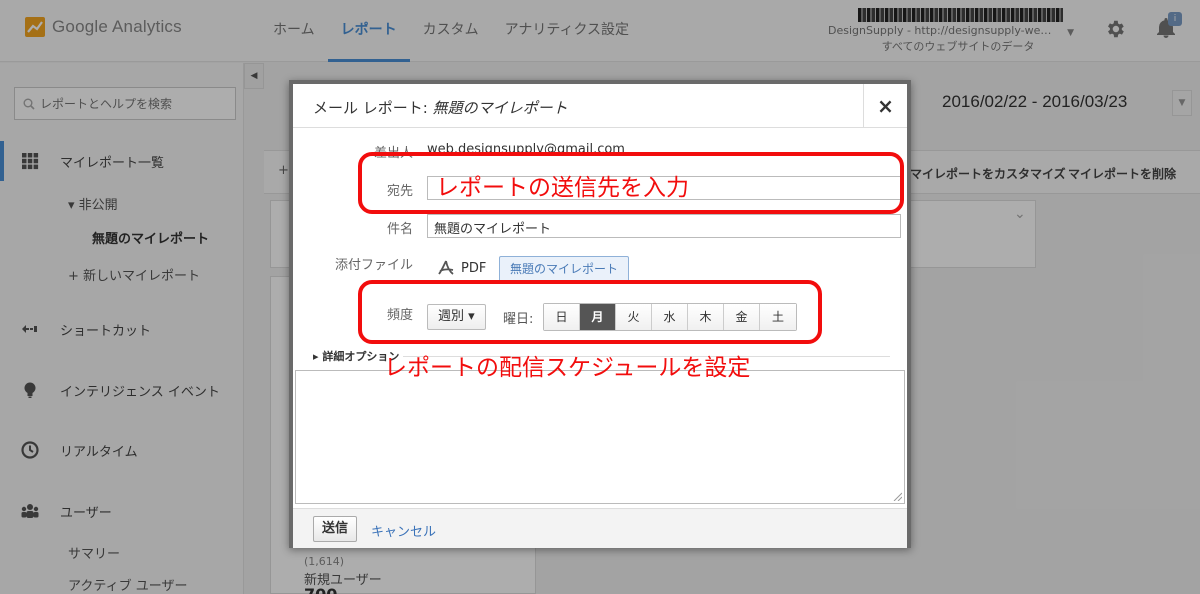  What do you see at coordinates (399, 229) in the screenshot?
I see `subject-label: 件名` at bounding box center [399, 229].